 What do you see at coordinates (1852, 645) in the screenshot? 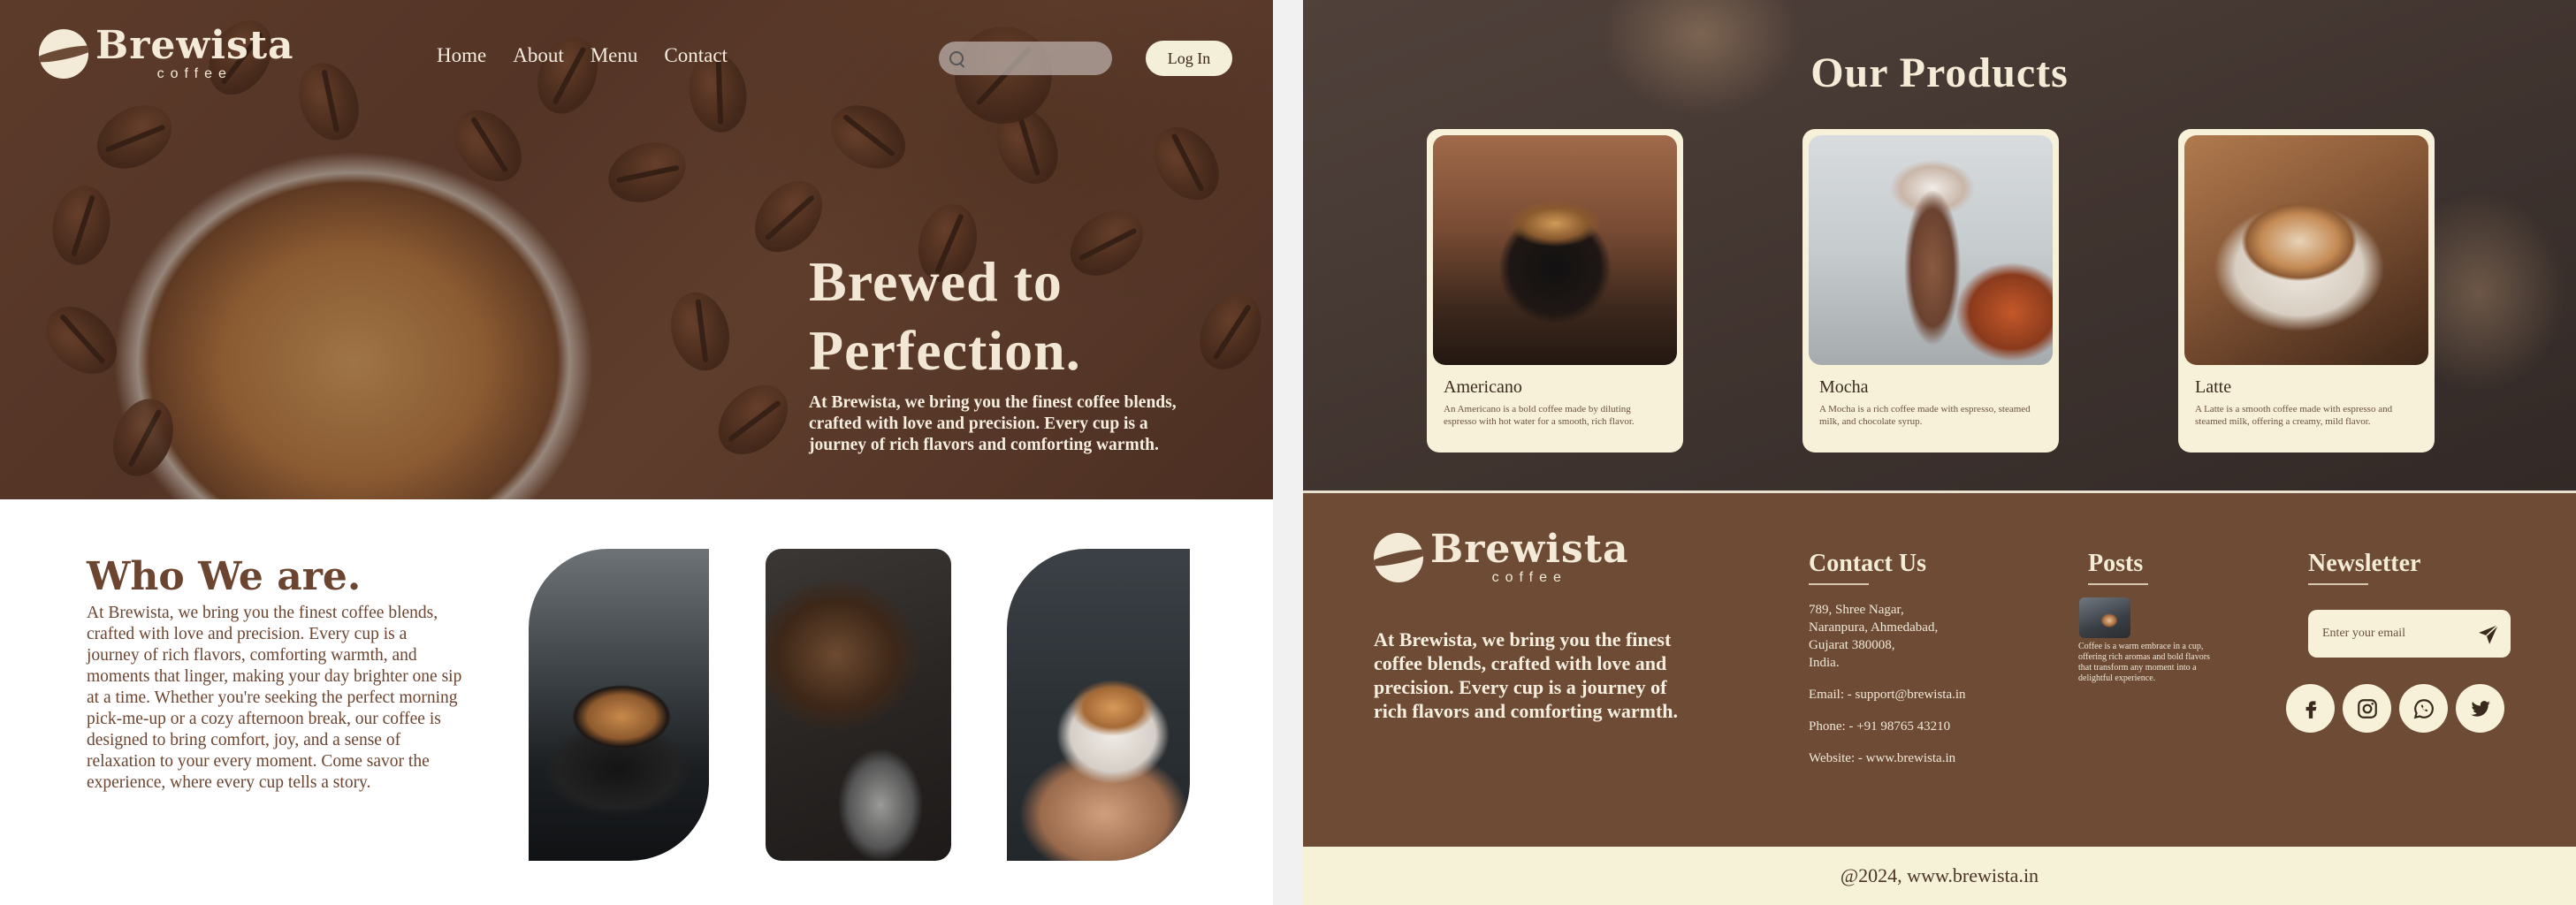
I see `address-line: Gujarat 380008,` at bounding box center [1852, 645].